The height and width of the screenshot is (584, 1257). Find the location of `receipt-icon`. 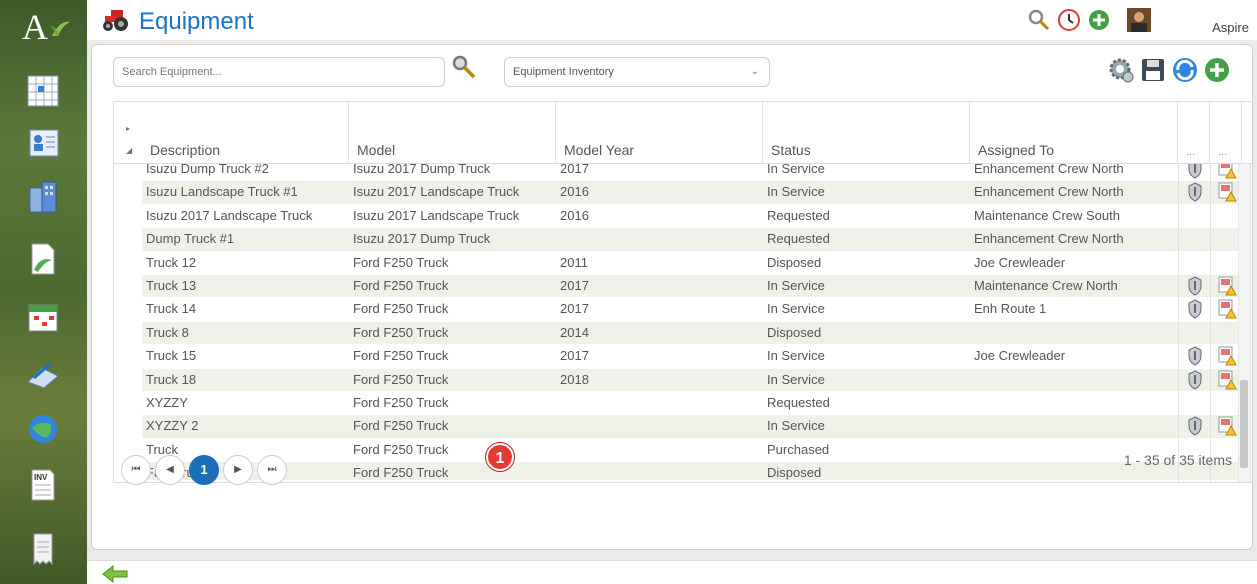

receipt-icon is located at coordinates (43, 549).